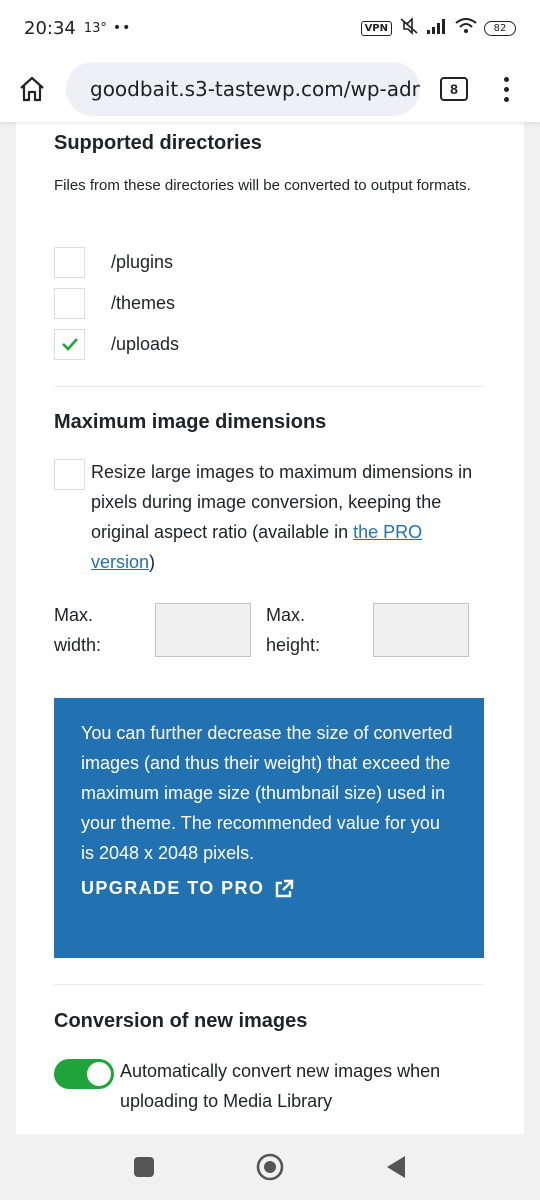  Describe the element at coordinates (69, 474) in the screenshot. I see `resize-checkbox` at that location.